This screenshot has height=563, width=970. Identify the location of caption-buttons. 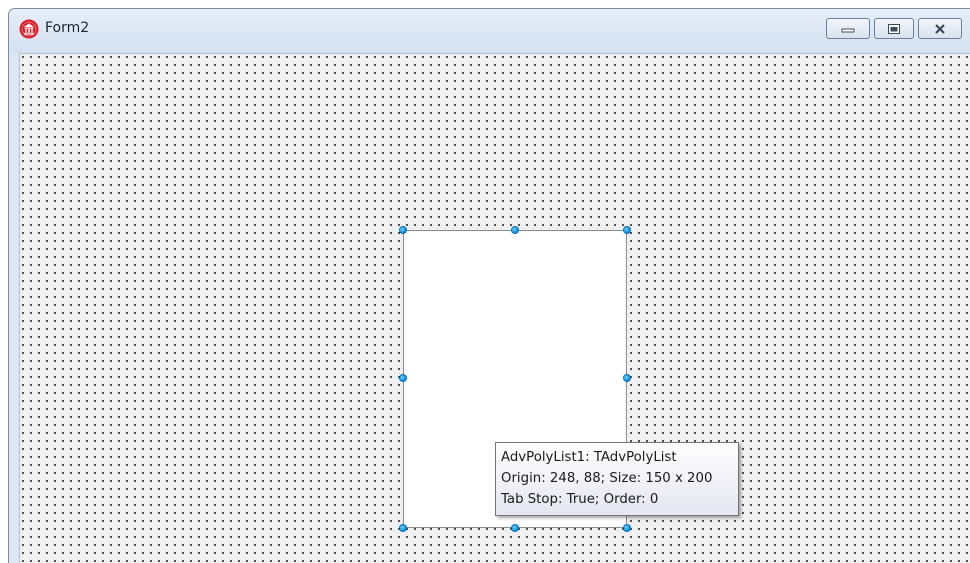
(894, 29).